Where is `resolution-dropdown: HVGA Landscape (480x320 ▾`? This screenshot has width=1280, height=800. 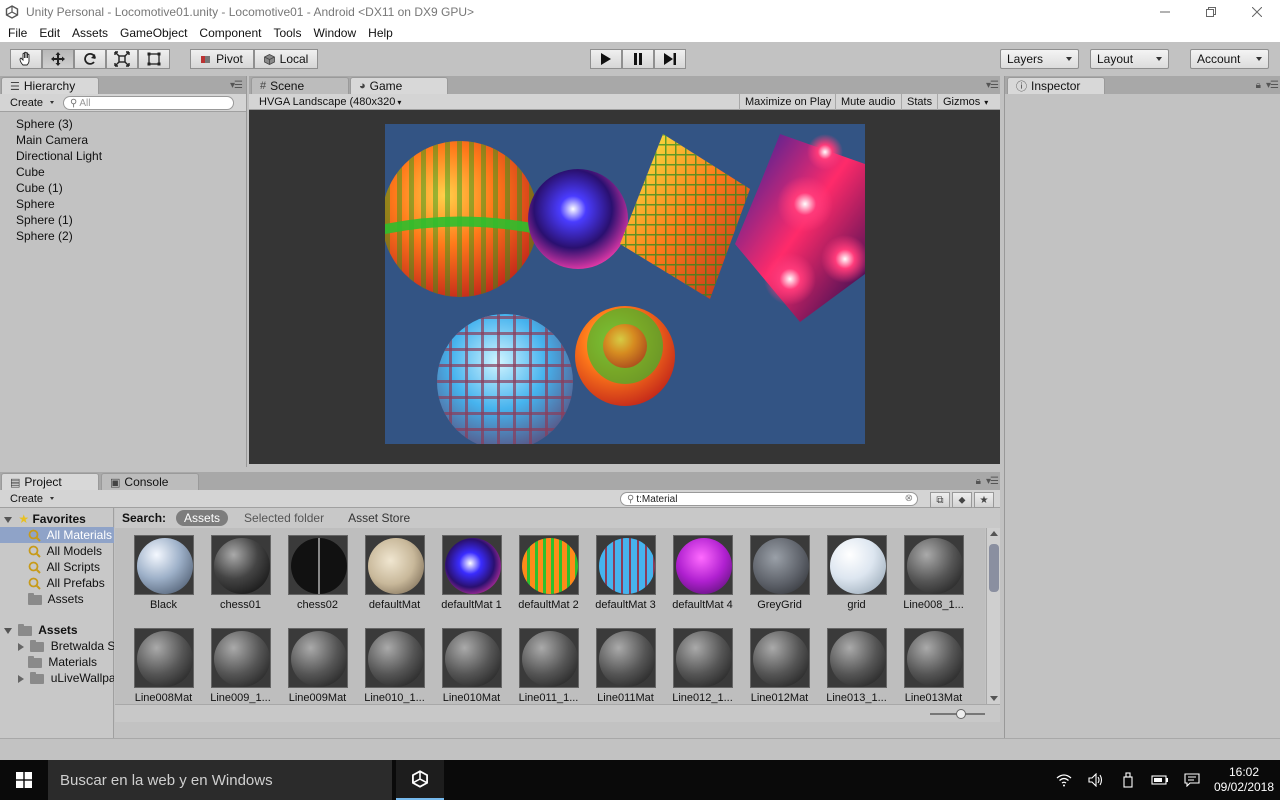 resolution-dropdown: HVGA Landscape (480x320 ▾ is located at coordinates (330, 102).